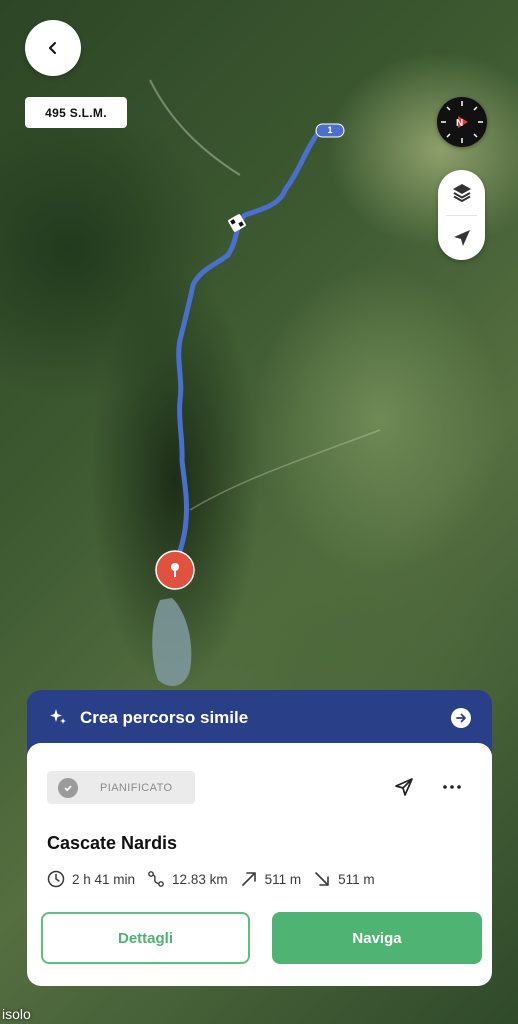 The image size is (518, 1024). Describe the element at coordinates (172, 642) in the screenshot. I see `lake` at that location.